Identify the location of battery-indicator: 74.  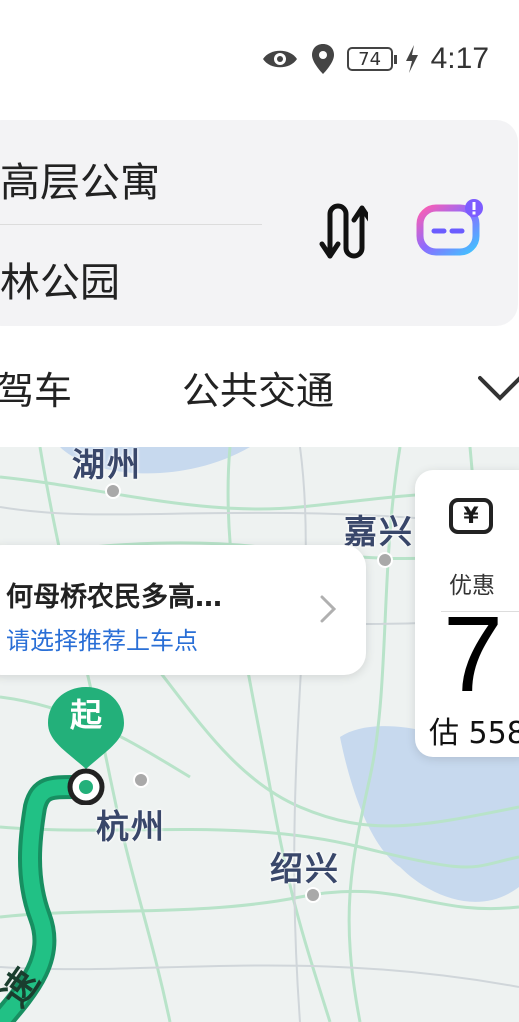
(371, 59).